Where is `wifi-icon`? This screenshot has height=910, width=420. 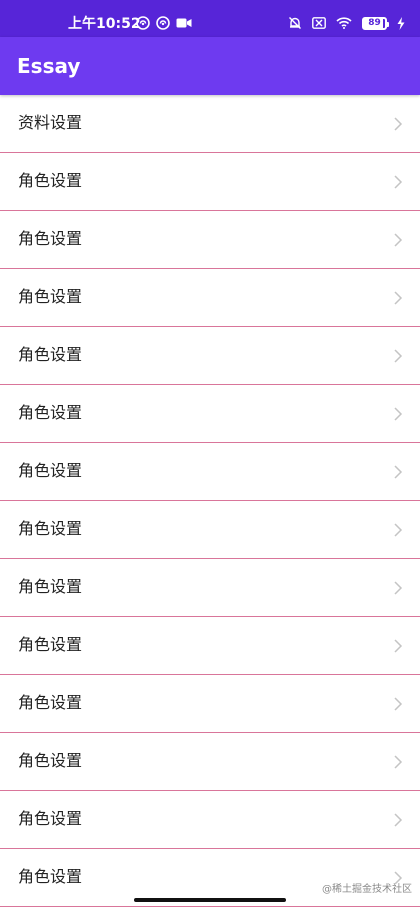
wifi-icon is located at coordinates (344, 23).